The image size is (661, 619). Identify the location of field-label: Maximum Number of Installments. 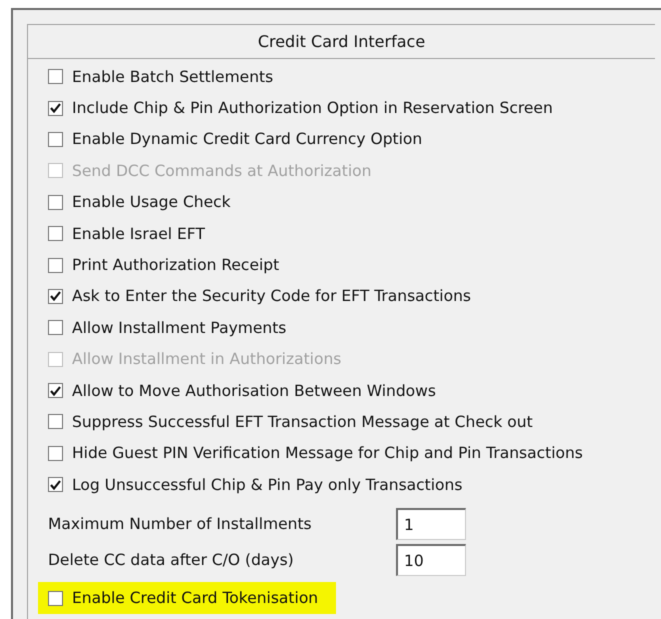
(180, 524).